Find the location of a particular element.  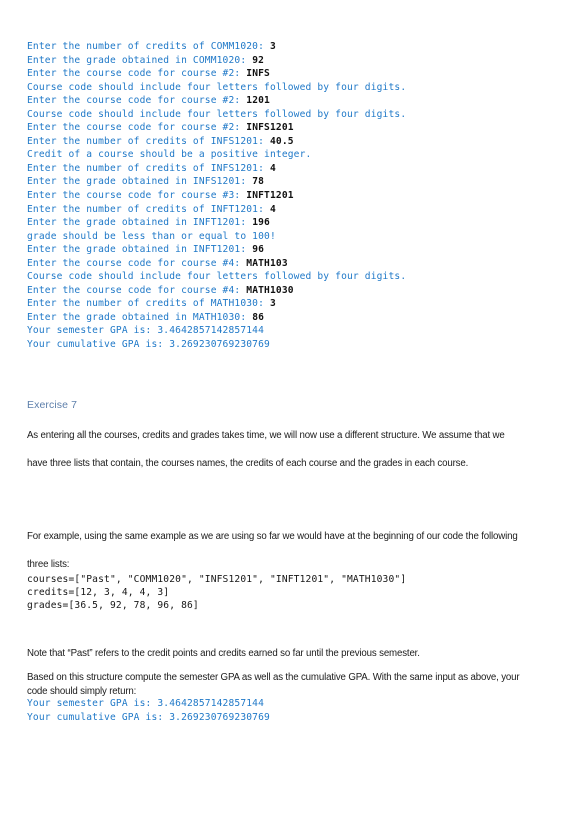

console-line: Enter the grade obtained in INFT1201: 96 is located at coordinates (287, 250).